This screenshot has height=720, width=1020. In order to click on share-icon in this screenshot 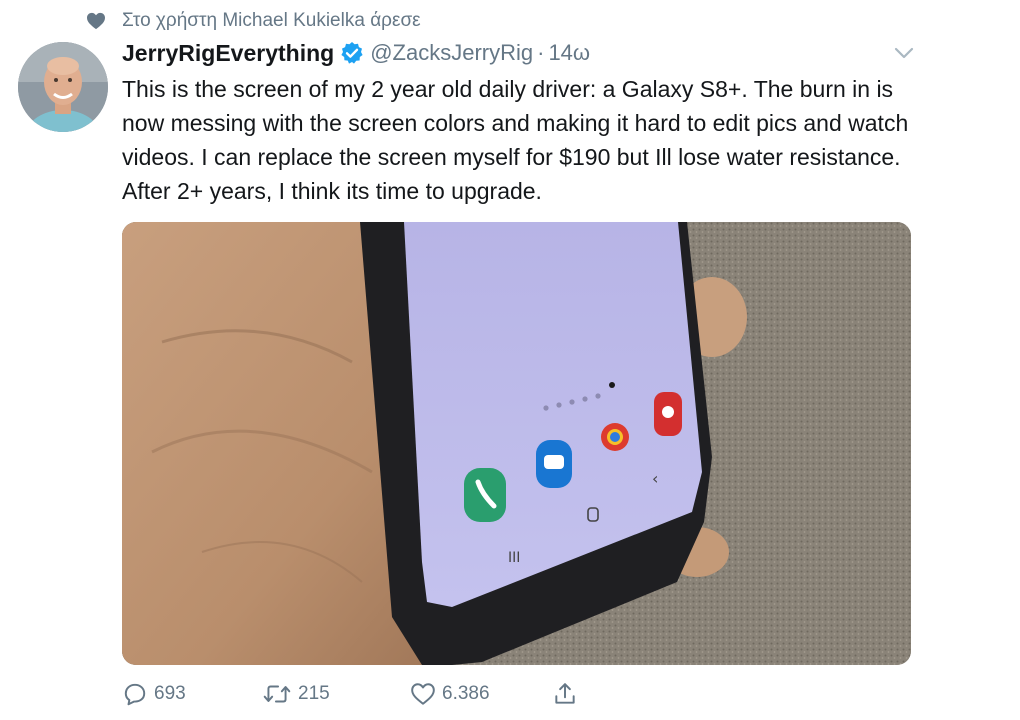, I will do `click(565, 693)`.